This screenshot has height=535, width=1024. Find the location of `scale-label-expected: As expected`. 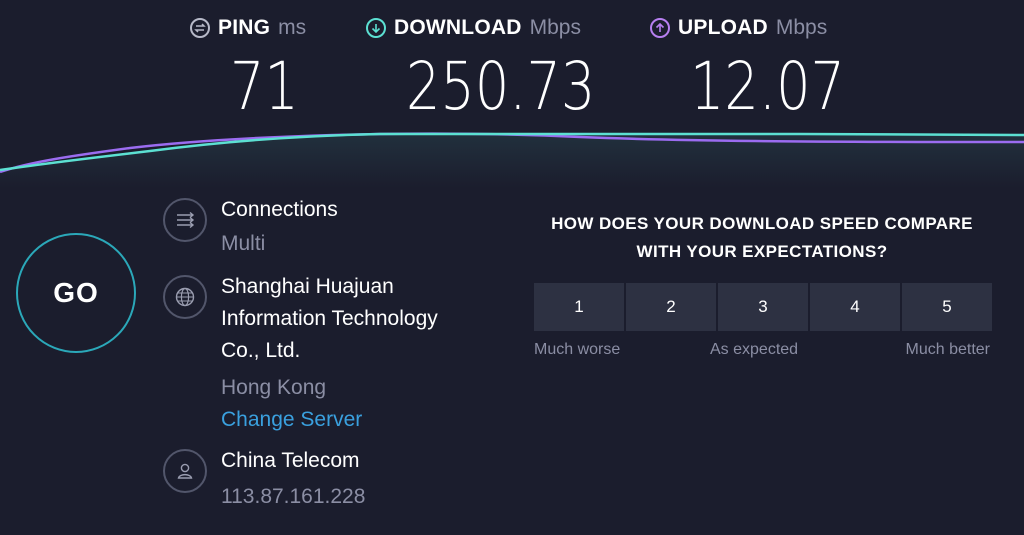

scale-label-expected: As expected is located at coordinates (754, 349).